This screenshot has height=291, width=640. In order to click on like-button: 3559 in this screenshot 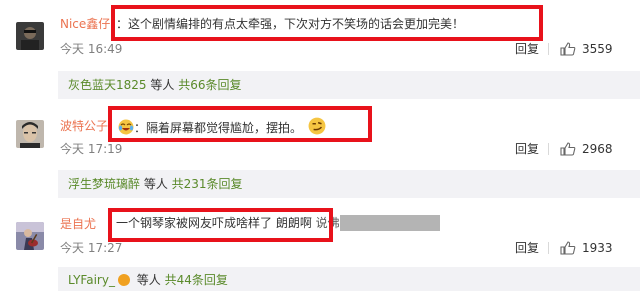, I will do `click(586, 49)`.